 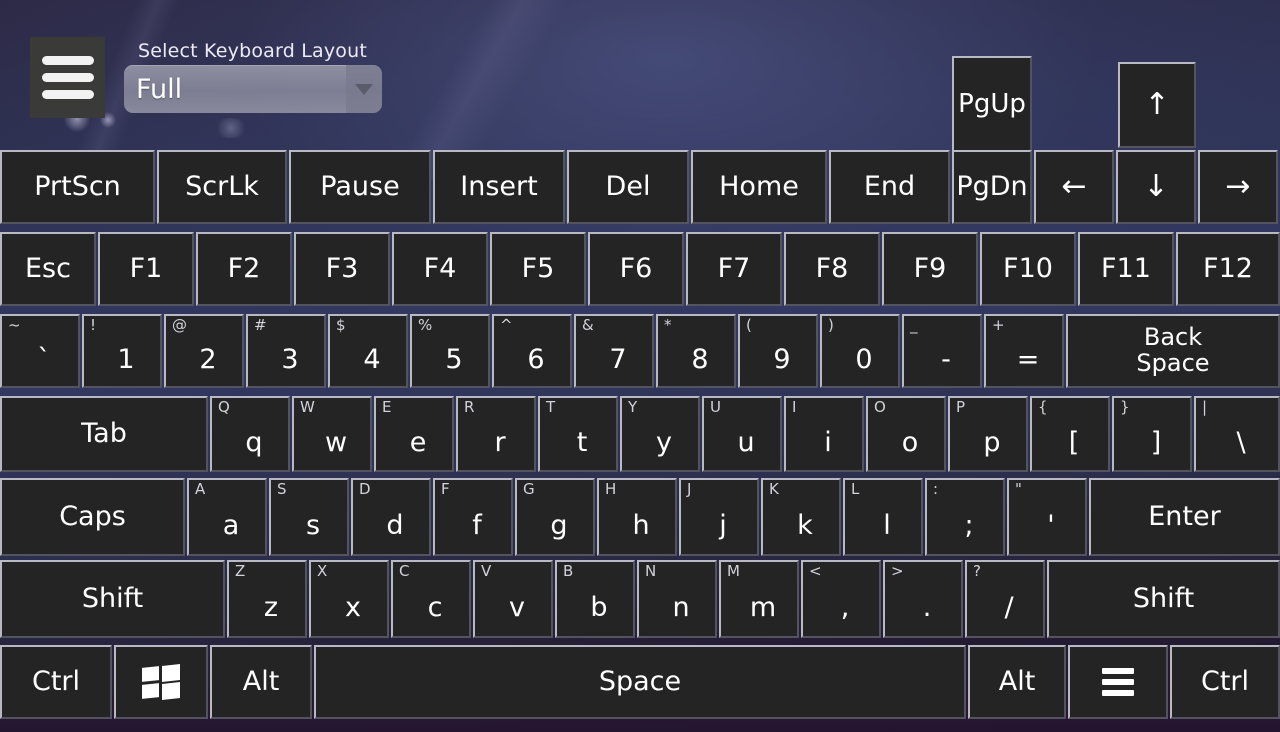 I want to click on key-arrow-down: ↓, so click(x=1156, y=187).